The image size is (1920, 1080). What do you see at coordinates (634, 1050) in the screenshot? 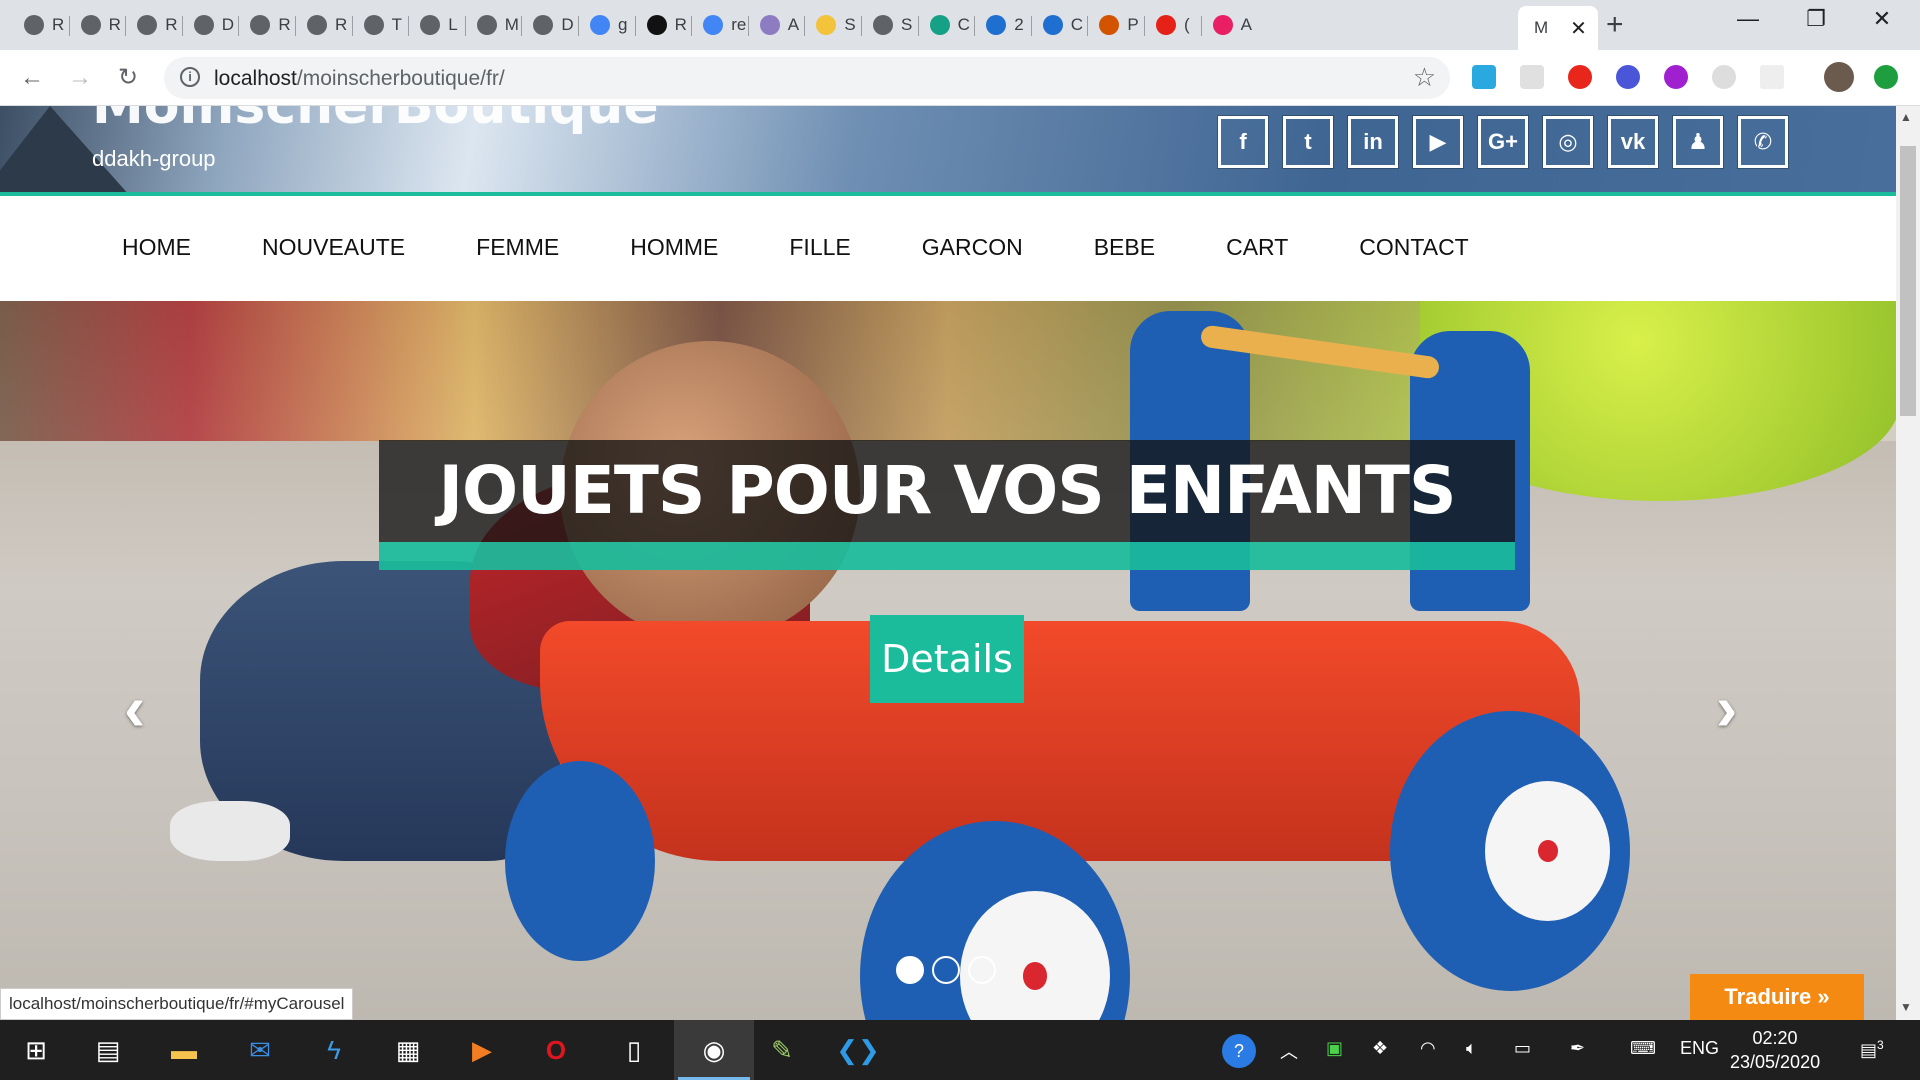
I see `document-icon: ▯` at bounding box center [634, 1050].